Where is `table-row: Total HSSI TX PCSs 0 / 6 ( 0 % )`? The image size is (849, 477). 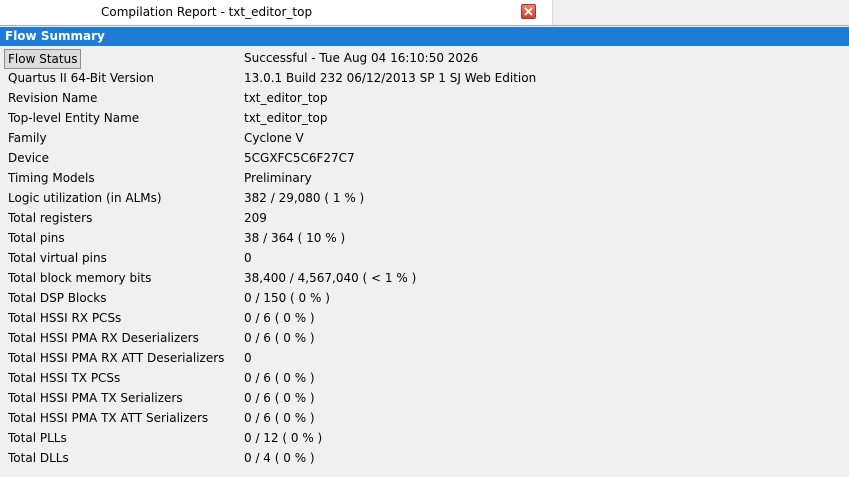 table-row: Total HSSI TX PCSs 0 / 6 ( 0 % ) is located at coordinates (426, 378).